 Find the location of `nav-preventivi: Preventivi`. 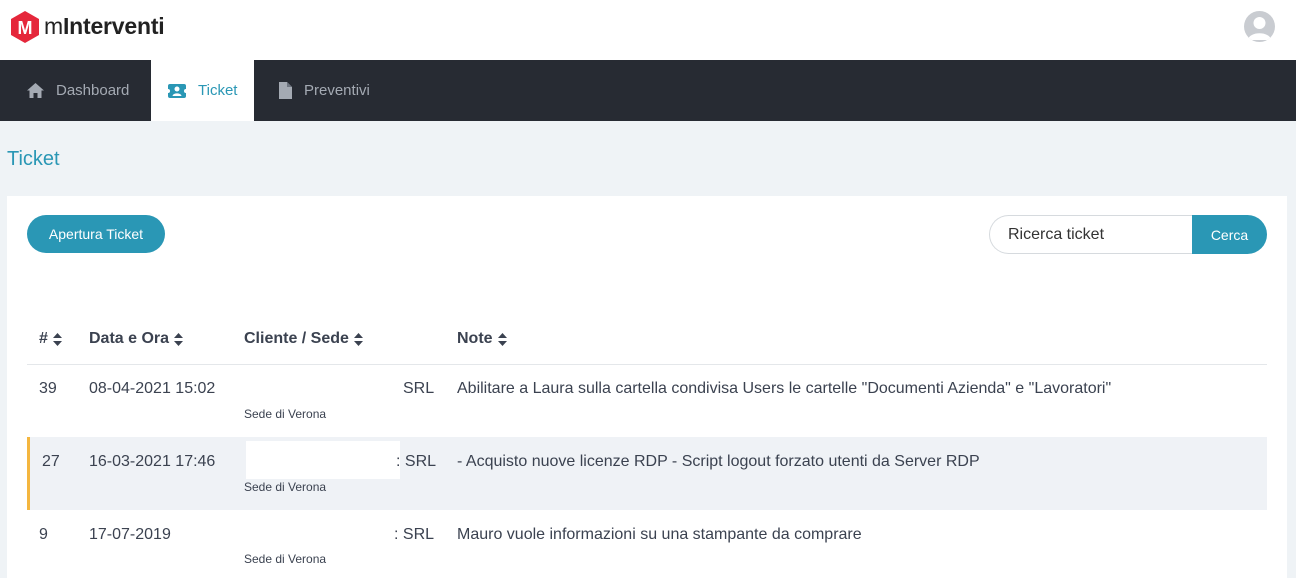

nav-preventivi: Preventivi is located at coordinates (324, 90).